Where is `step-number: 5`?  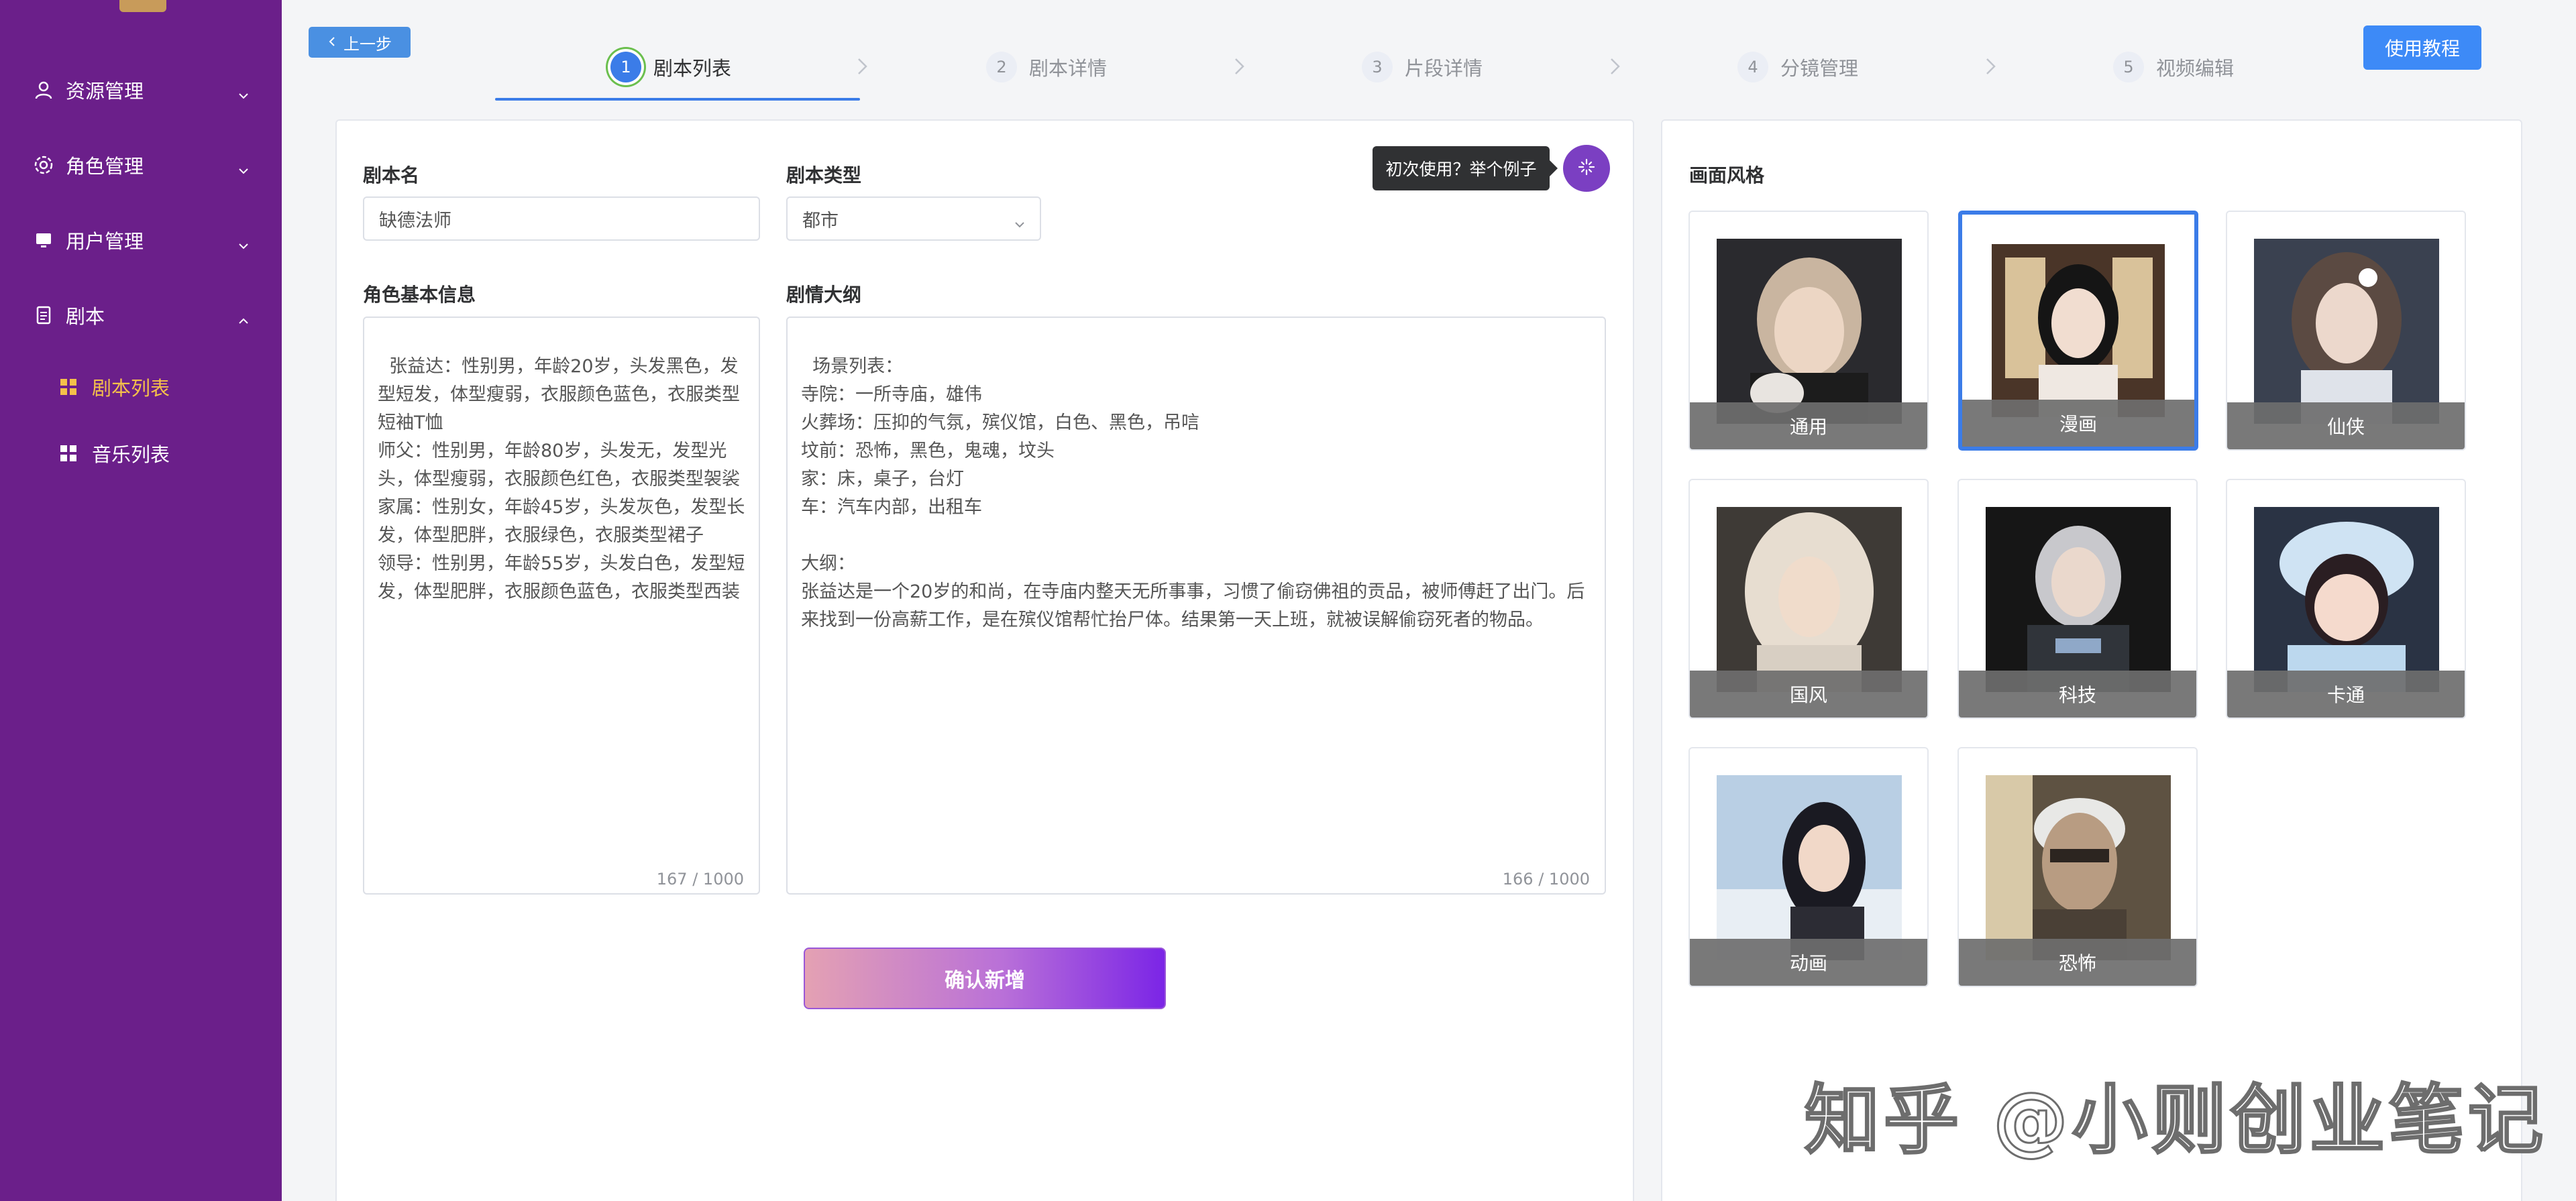 step-number: 5 is located at coordinates (2128, 67).